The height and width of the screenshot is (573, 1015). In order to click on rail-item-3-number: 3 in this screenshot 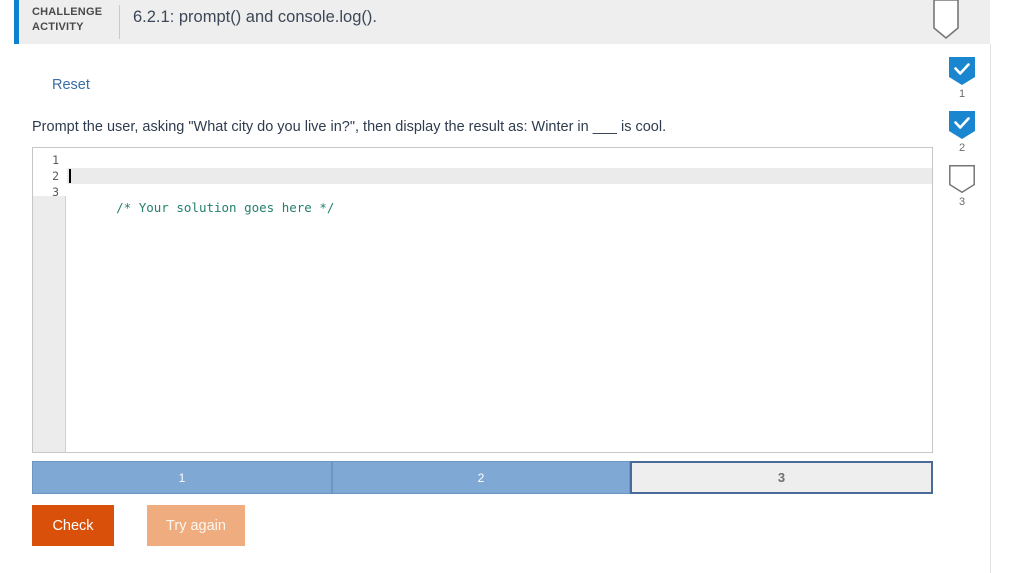, I will do `click(962, 202)`.